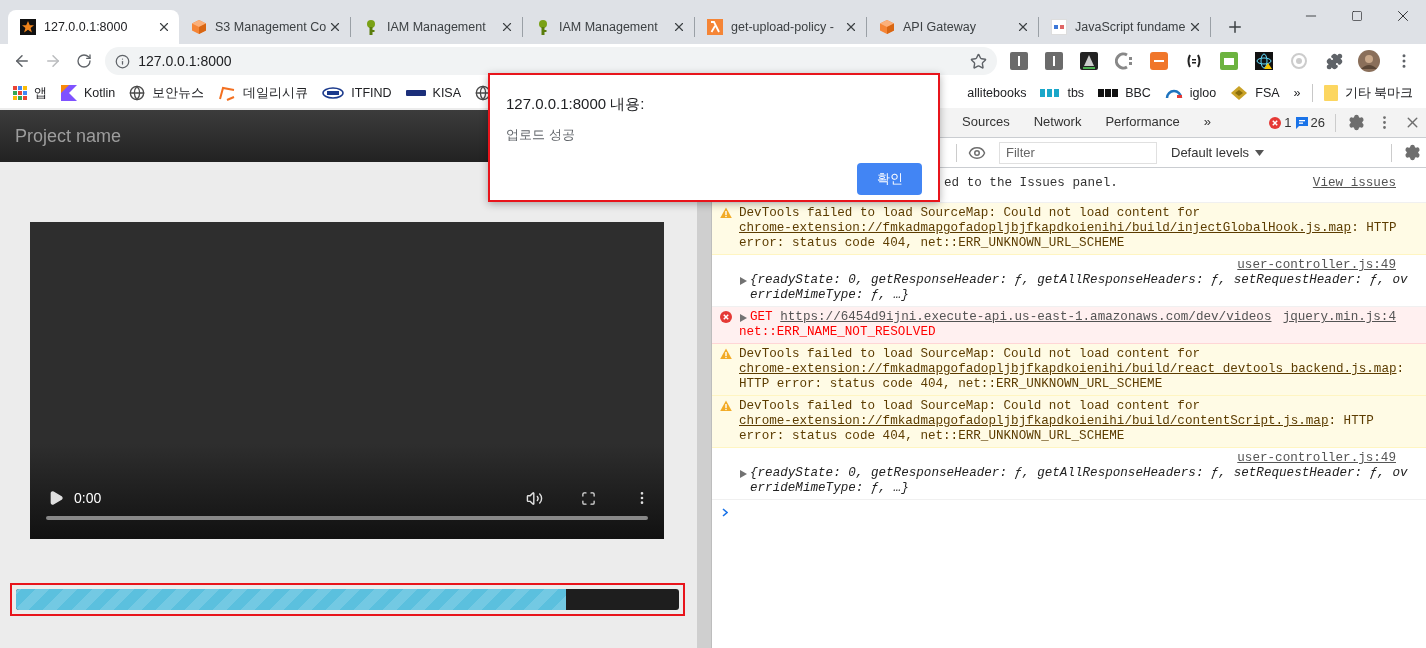 The width and height of the screenshot is (1426, 648). What do you see at coordinates (167, 93) in the screenshot?
I see `bookmark: 보안뉴스` at bounding box center [167, 93].